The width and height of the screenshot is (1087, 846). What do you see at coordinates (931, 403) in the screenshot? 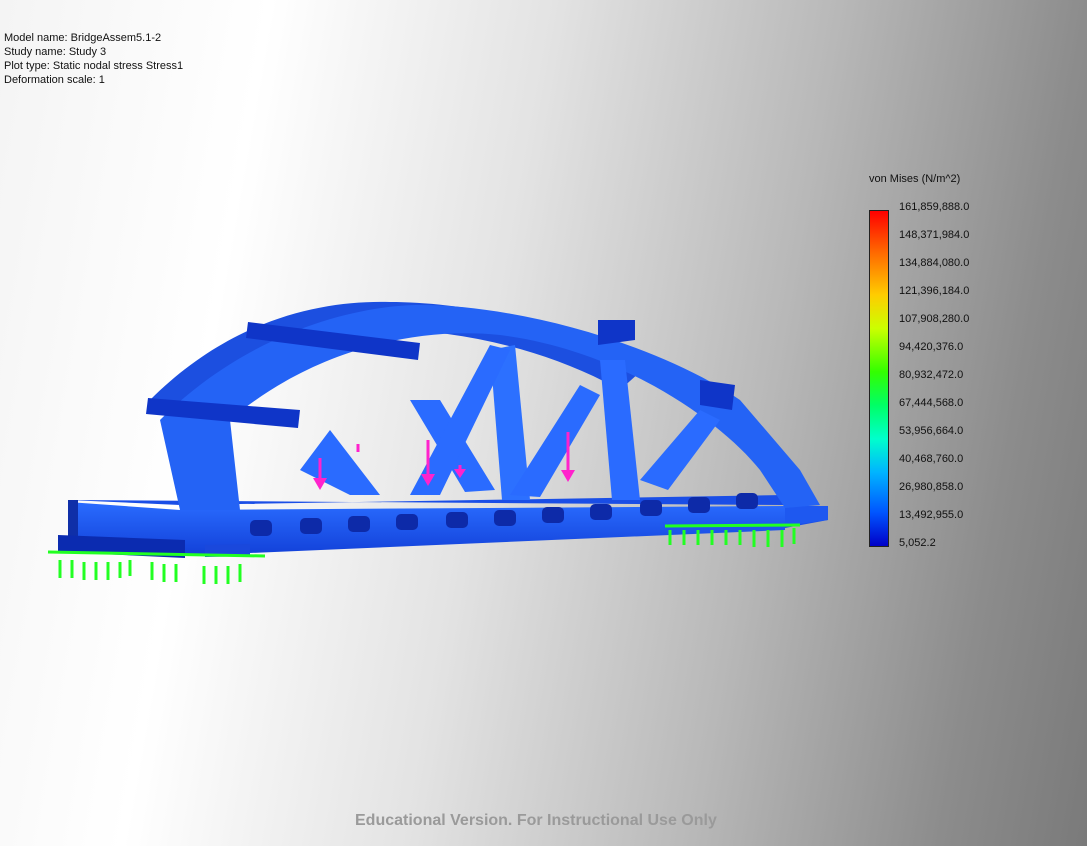
I see `legend-label: 67,444,568.0` at bounding box center [931, 403].